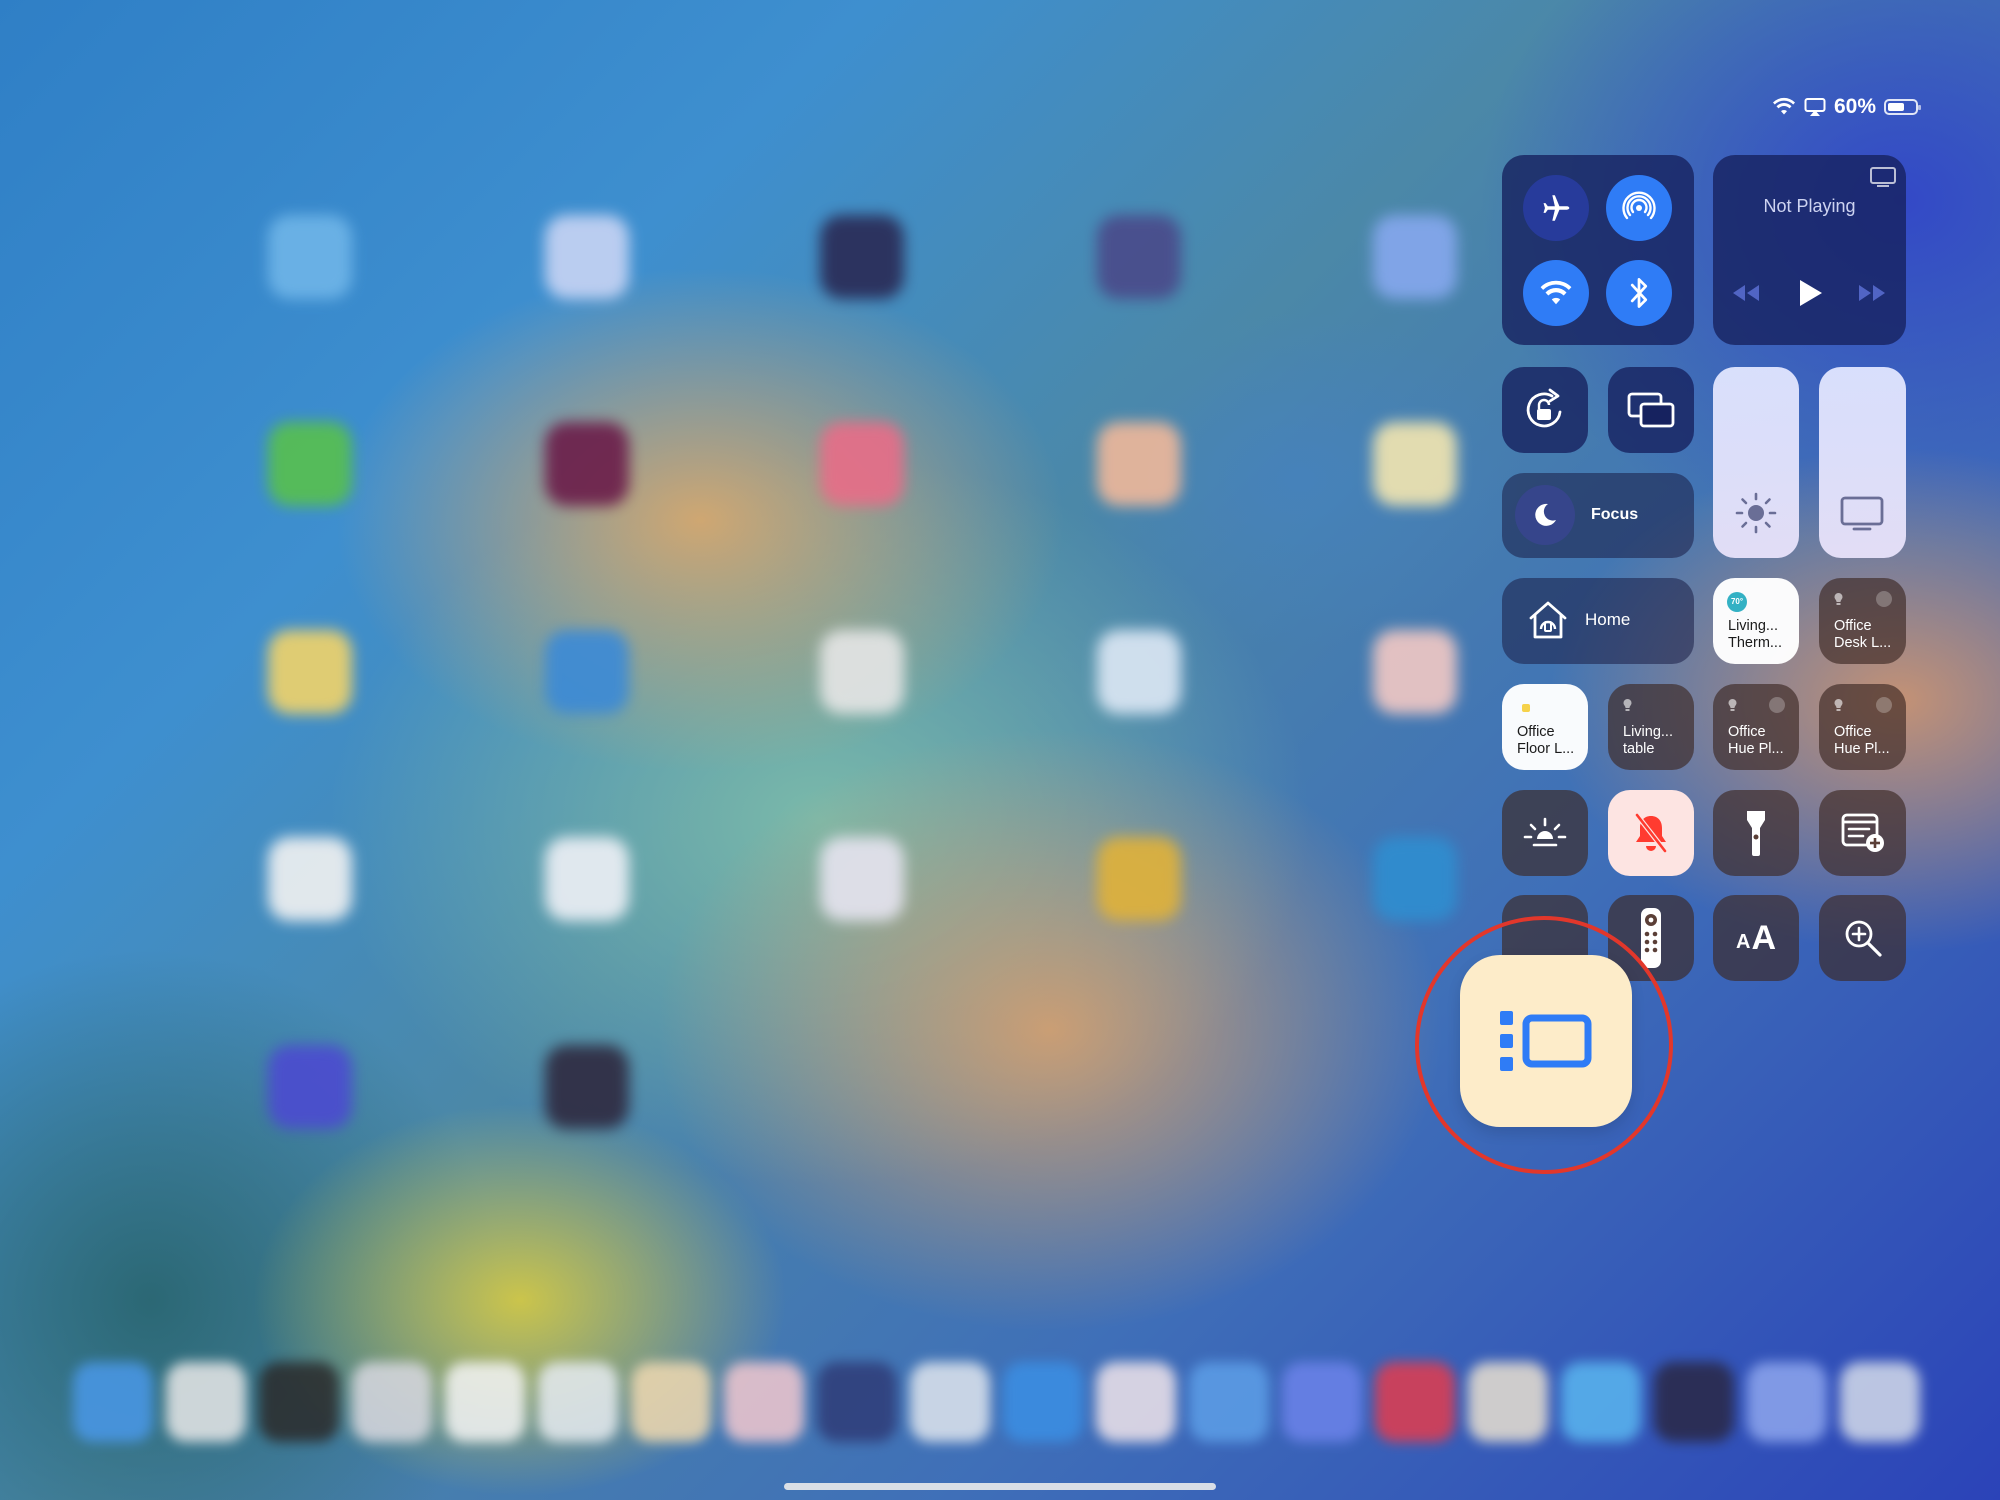 This screenshot has height=1500, width=2000. Describe the element at coordinates (1838, 705) in the screenshot. I see `lightbulb-icon` at that location.